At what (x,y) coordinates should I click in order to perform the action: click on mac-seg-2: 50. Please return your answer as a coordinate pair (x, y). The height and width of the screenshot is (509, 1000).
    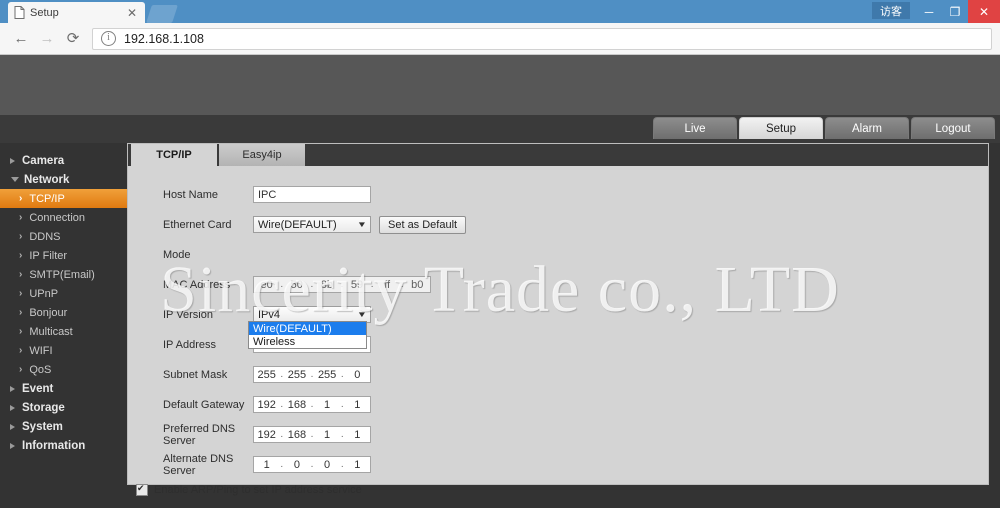
    Looking at the image, I should click on (296, 284).